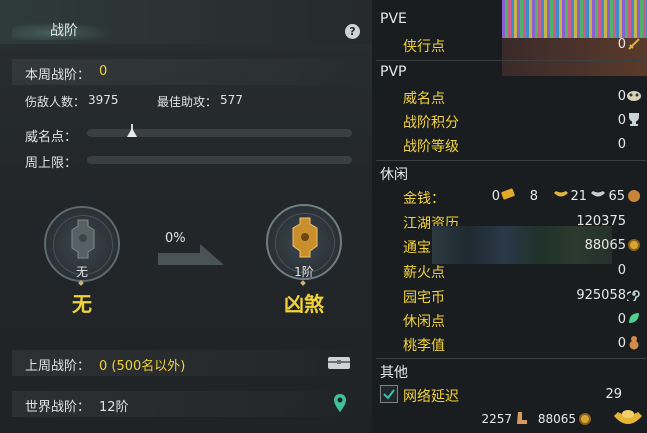  I want to click on panel-title: 战阶, so click(64, 31).